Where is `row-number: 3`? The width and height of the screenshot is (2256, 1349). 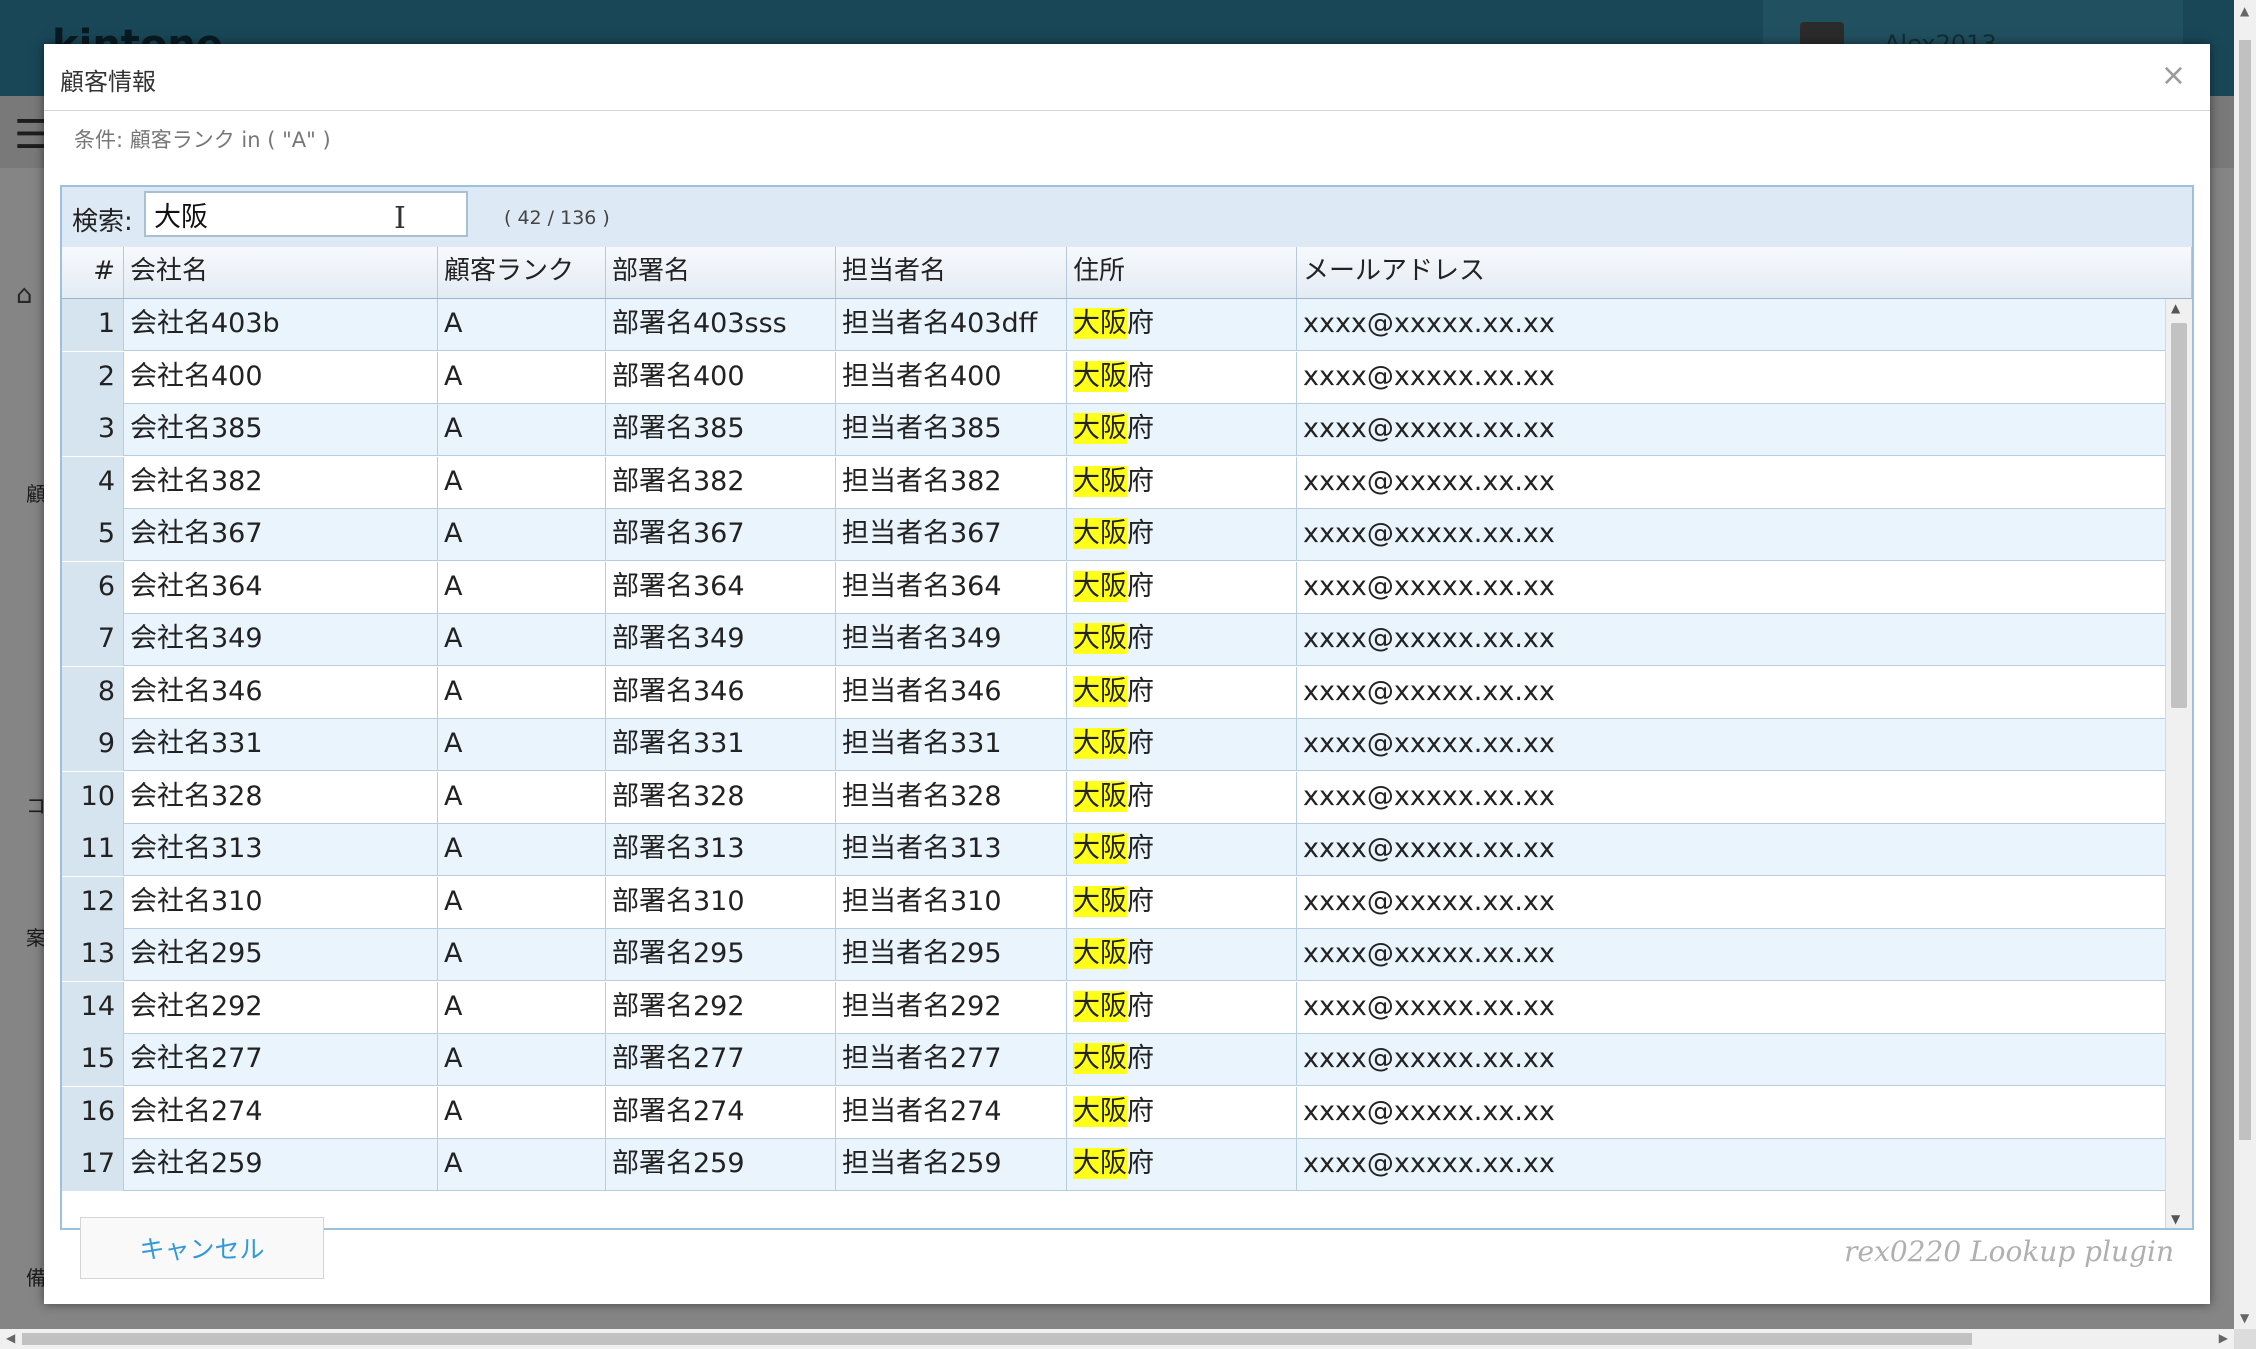
row-number: 3 is located at coordinates (93, 430).